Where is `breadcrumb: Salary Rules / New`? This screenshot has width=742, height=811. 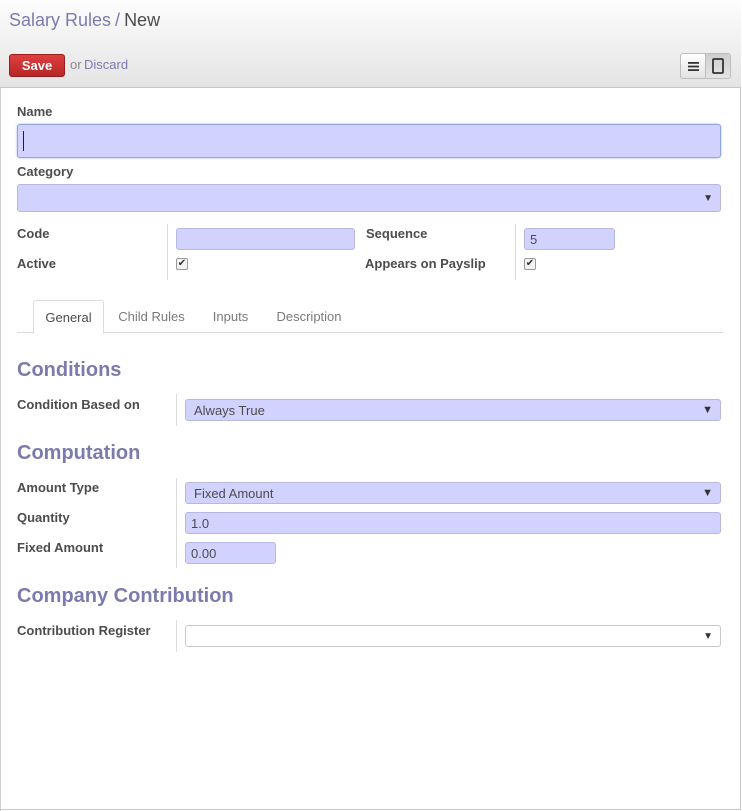 breadcrumb: Salary Rules / New is located at coordinates (84, 20).